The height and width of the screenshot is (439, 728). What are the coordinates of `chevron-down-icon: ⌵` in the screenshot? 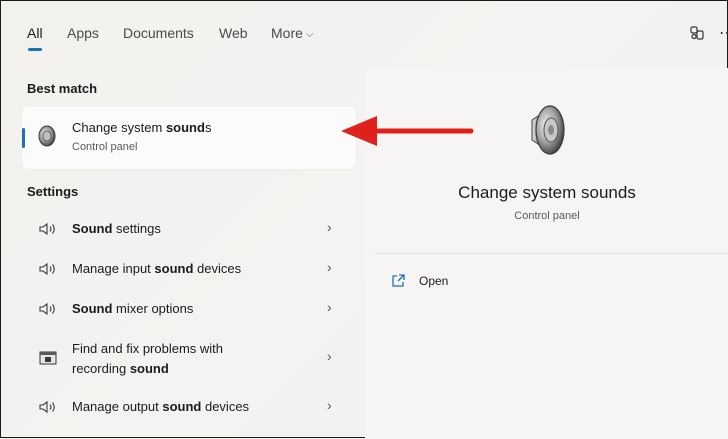 It's located at (309, 34).